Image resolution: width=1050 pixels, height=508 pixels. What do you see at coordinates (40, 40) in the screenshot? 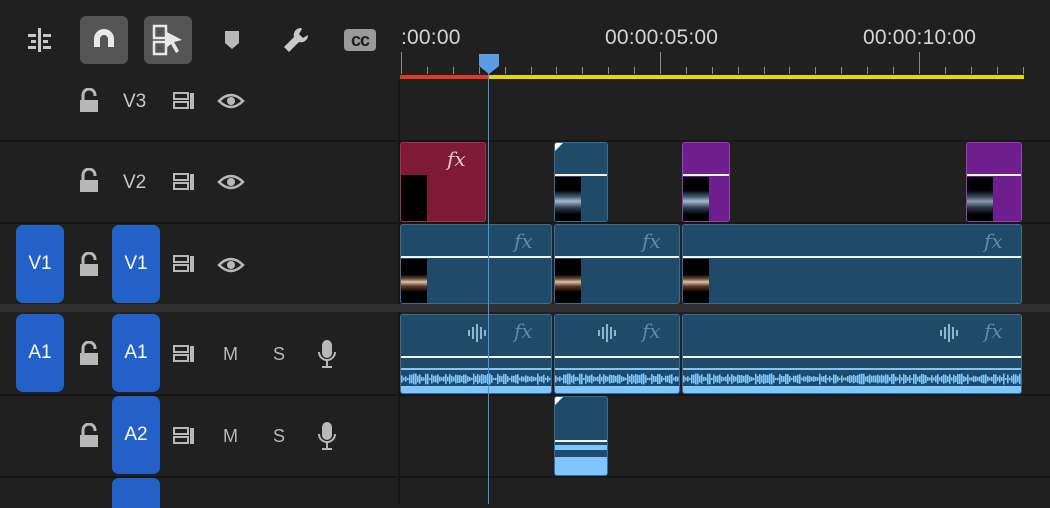
I see `insert-edit-button` at bounding box center [40, 40].